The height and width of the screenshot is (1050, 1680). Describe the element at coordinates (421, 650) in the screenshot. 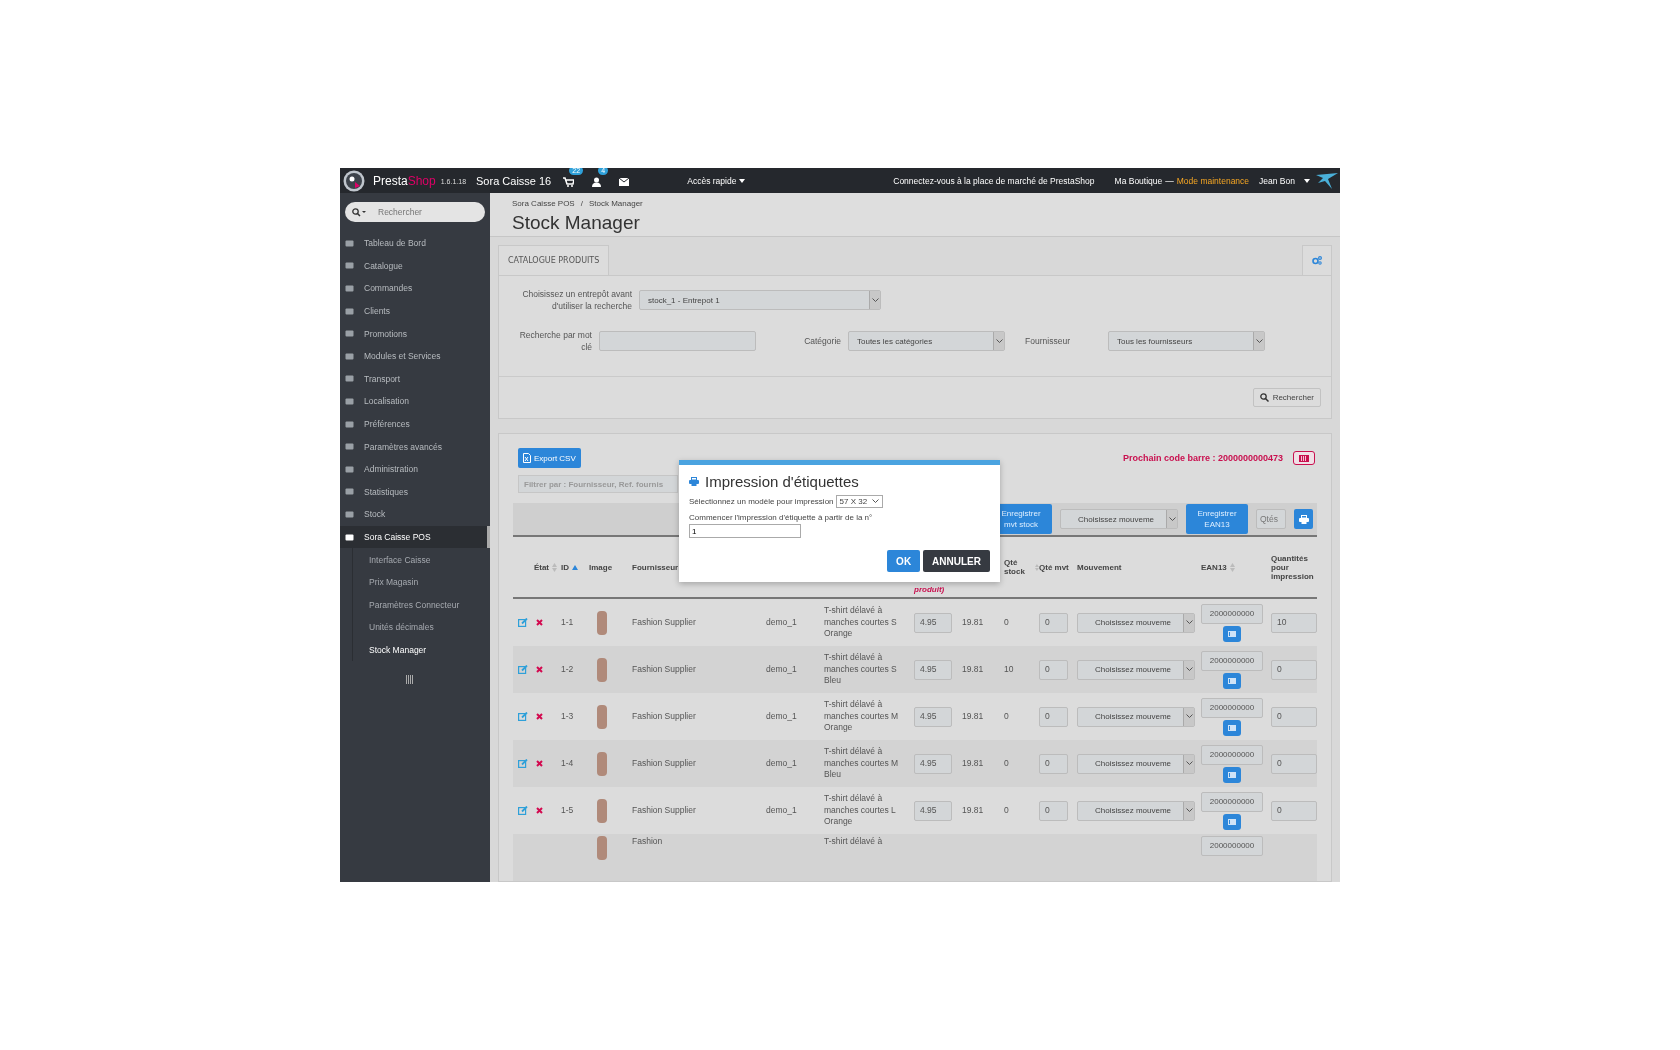

I see `submenu-item: Stock Manager` at that location.